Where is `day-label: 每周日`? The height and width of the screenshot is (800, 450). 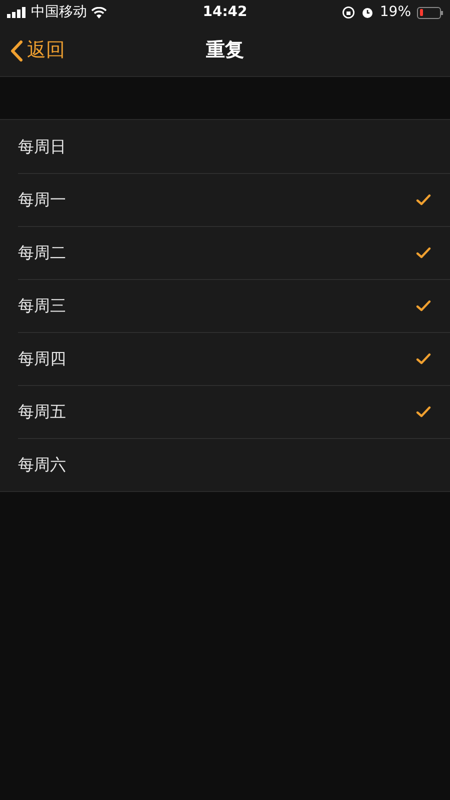 day-label: 每周日 is located at coordinates (42, 147).